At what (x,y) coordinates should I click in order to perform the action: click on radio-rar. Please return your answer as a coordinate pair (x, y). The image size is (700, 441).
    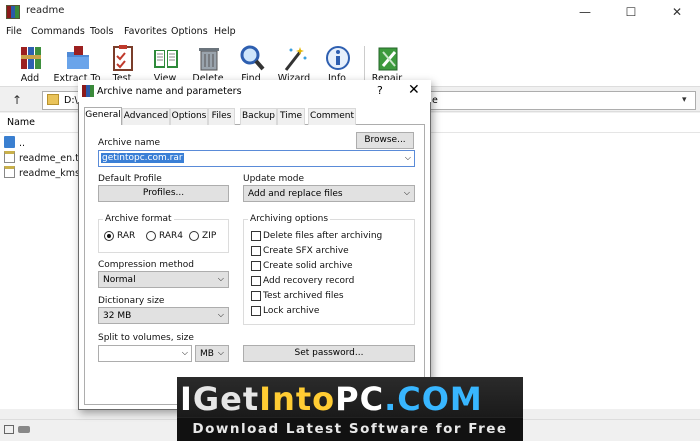
    Looking at the image, I should click on (109, 236).